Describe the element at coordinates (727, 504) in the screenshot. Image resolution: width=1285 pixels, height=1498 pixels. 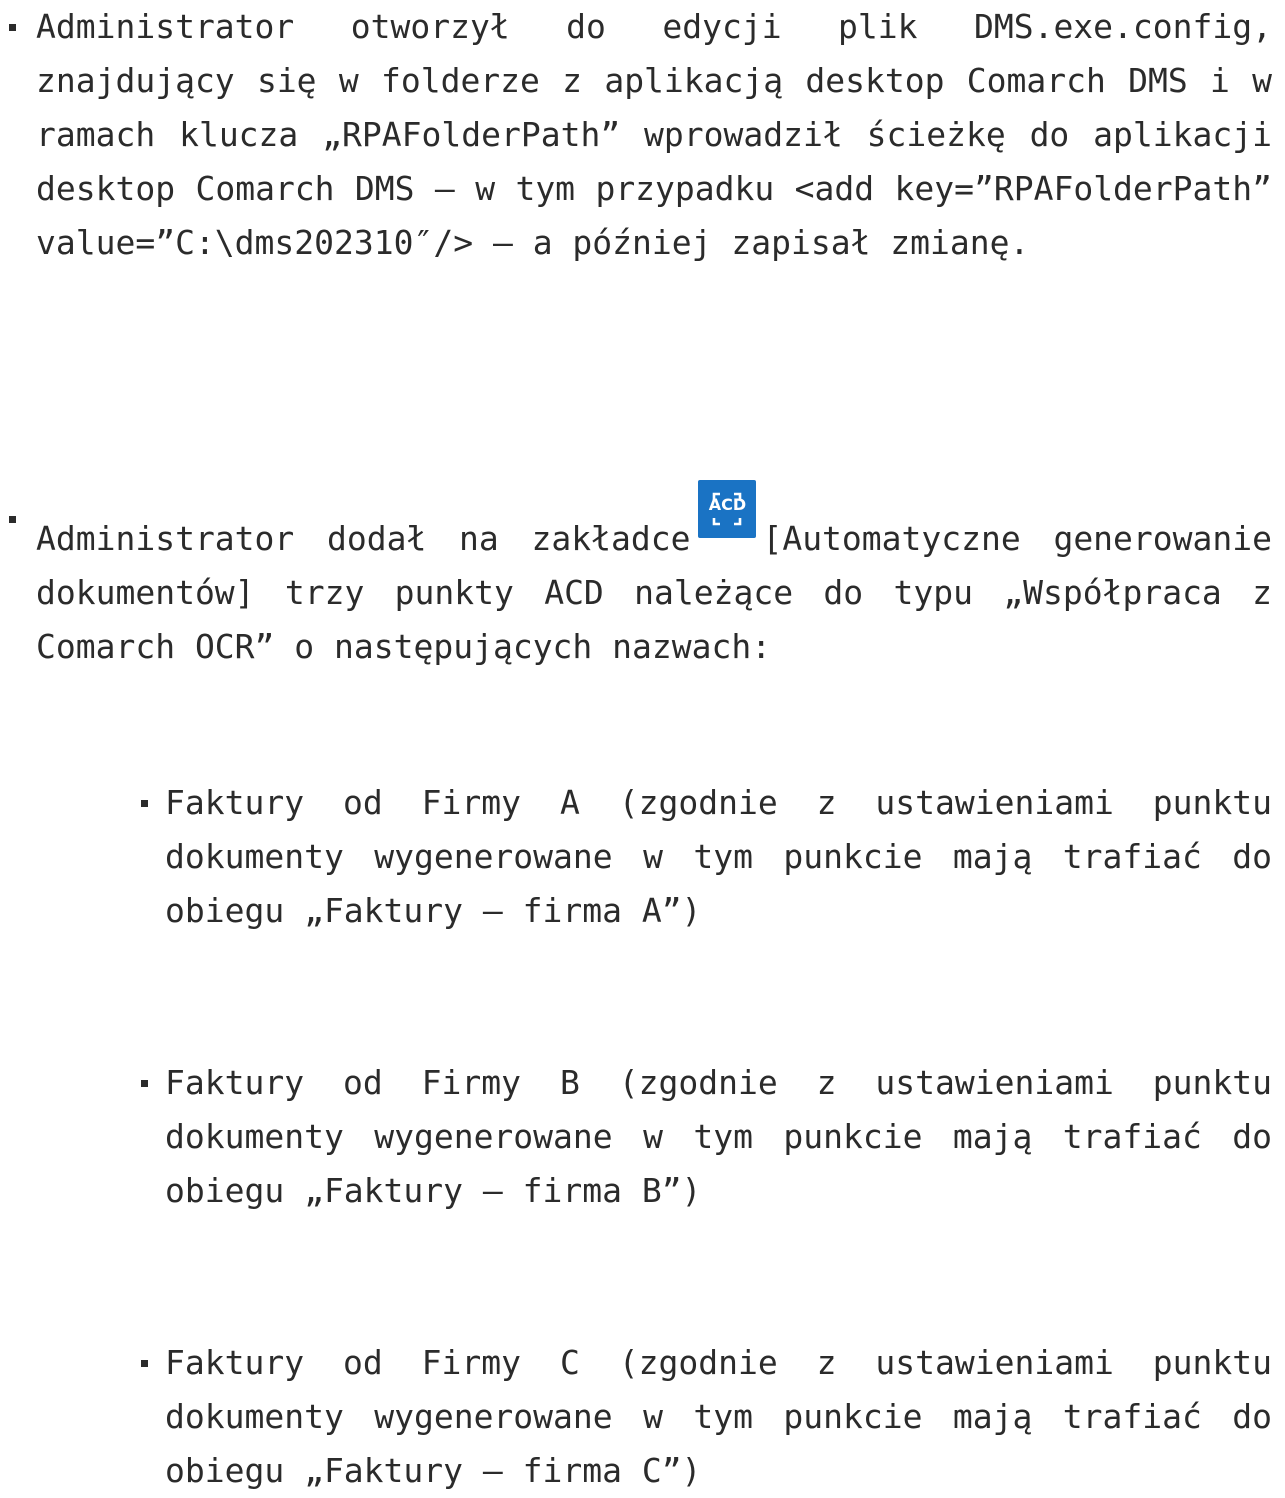
I see `acd-icon-label: ACD` at that location.